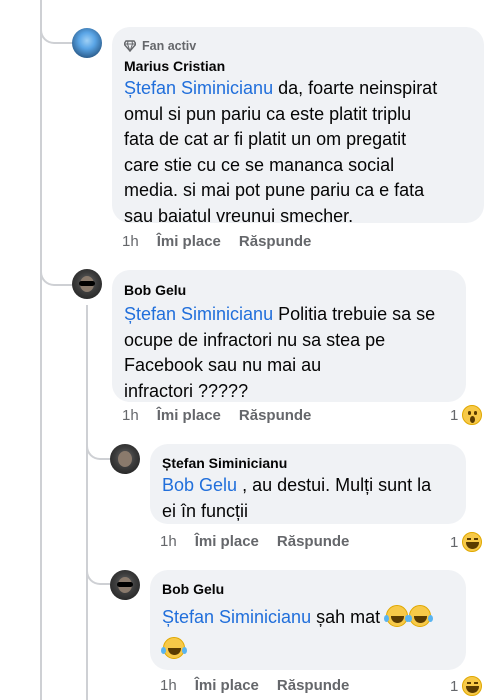 The height and width of the screenshot is (700, 497). I want to click on avatar-face, so click(125, 459).